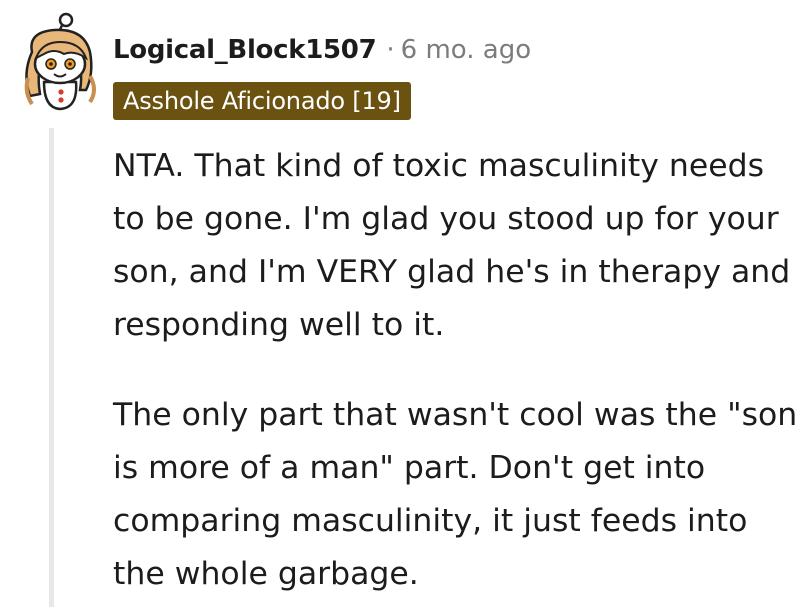  What do you see at coordinates (61, 63) in the screenshot?
I see `snoo-avatar-icon` at bounding box center [61, 63].